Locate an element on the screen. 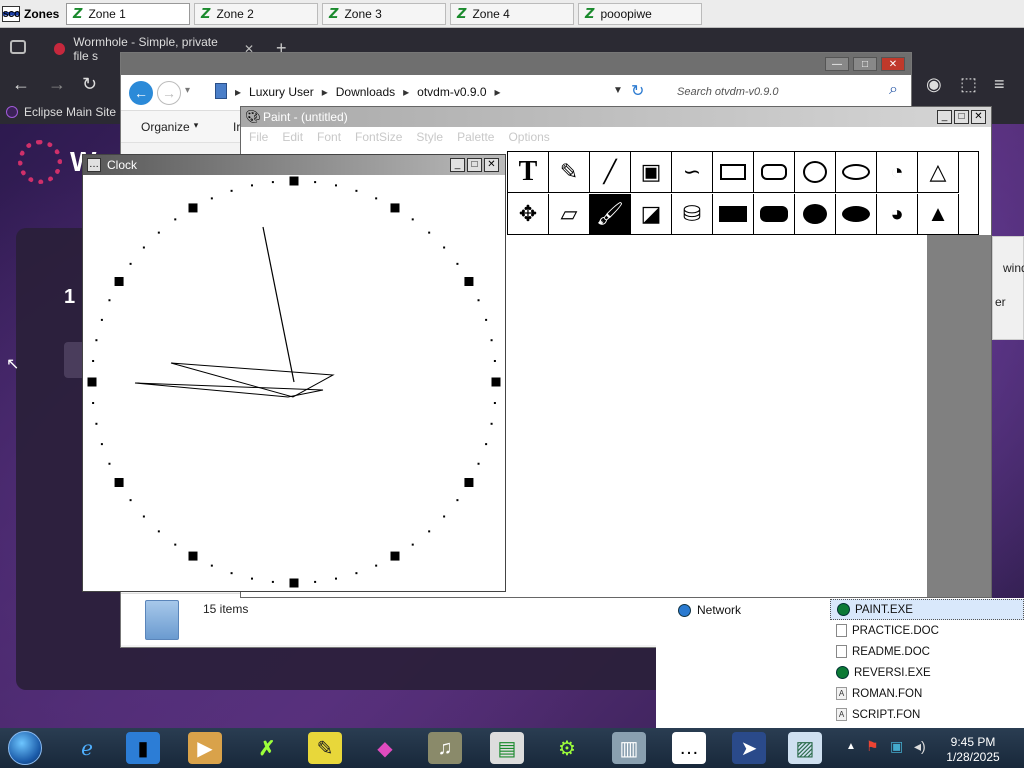 This screenshot has height=768, width=1024. calculator-app-icon: ✗ is located at coordinates (267, 748).